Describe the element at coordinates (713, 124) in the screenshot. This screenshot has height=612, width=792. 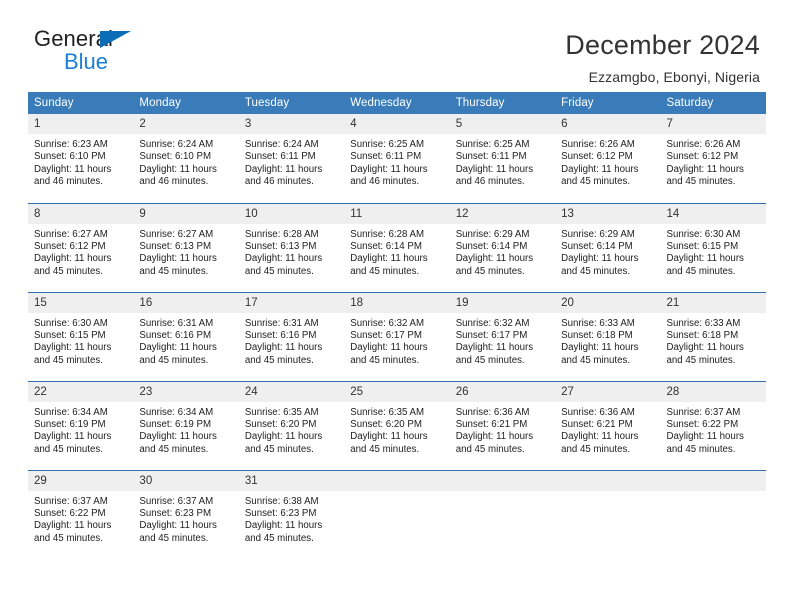
I see `day-number: 7` at that location.